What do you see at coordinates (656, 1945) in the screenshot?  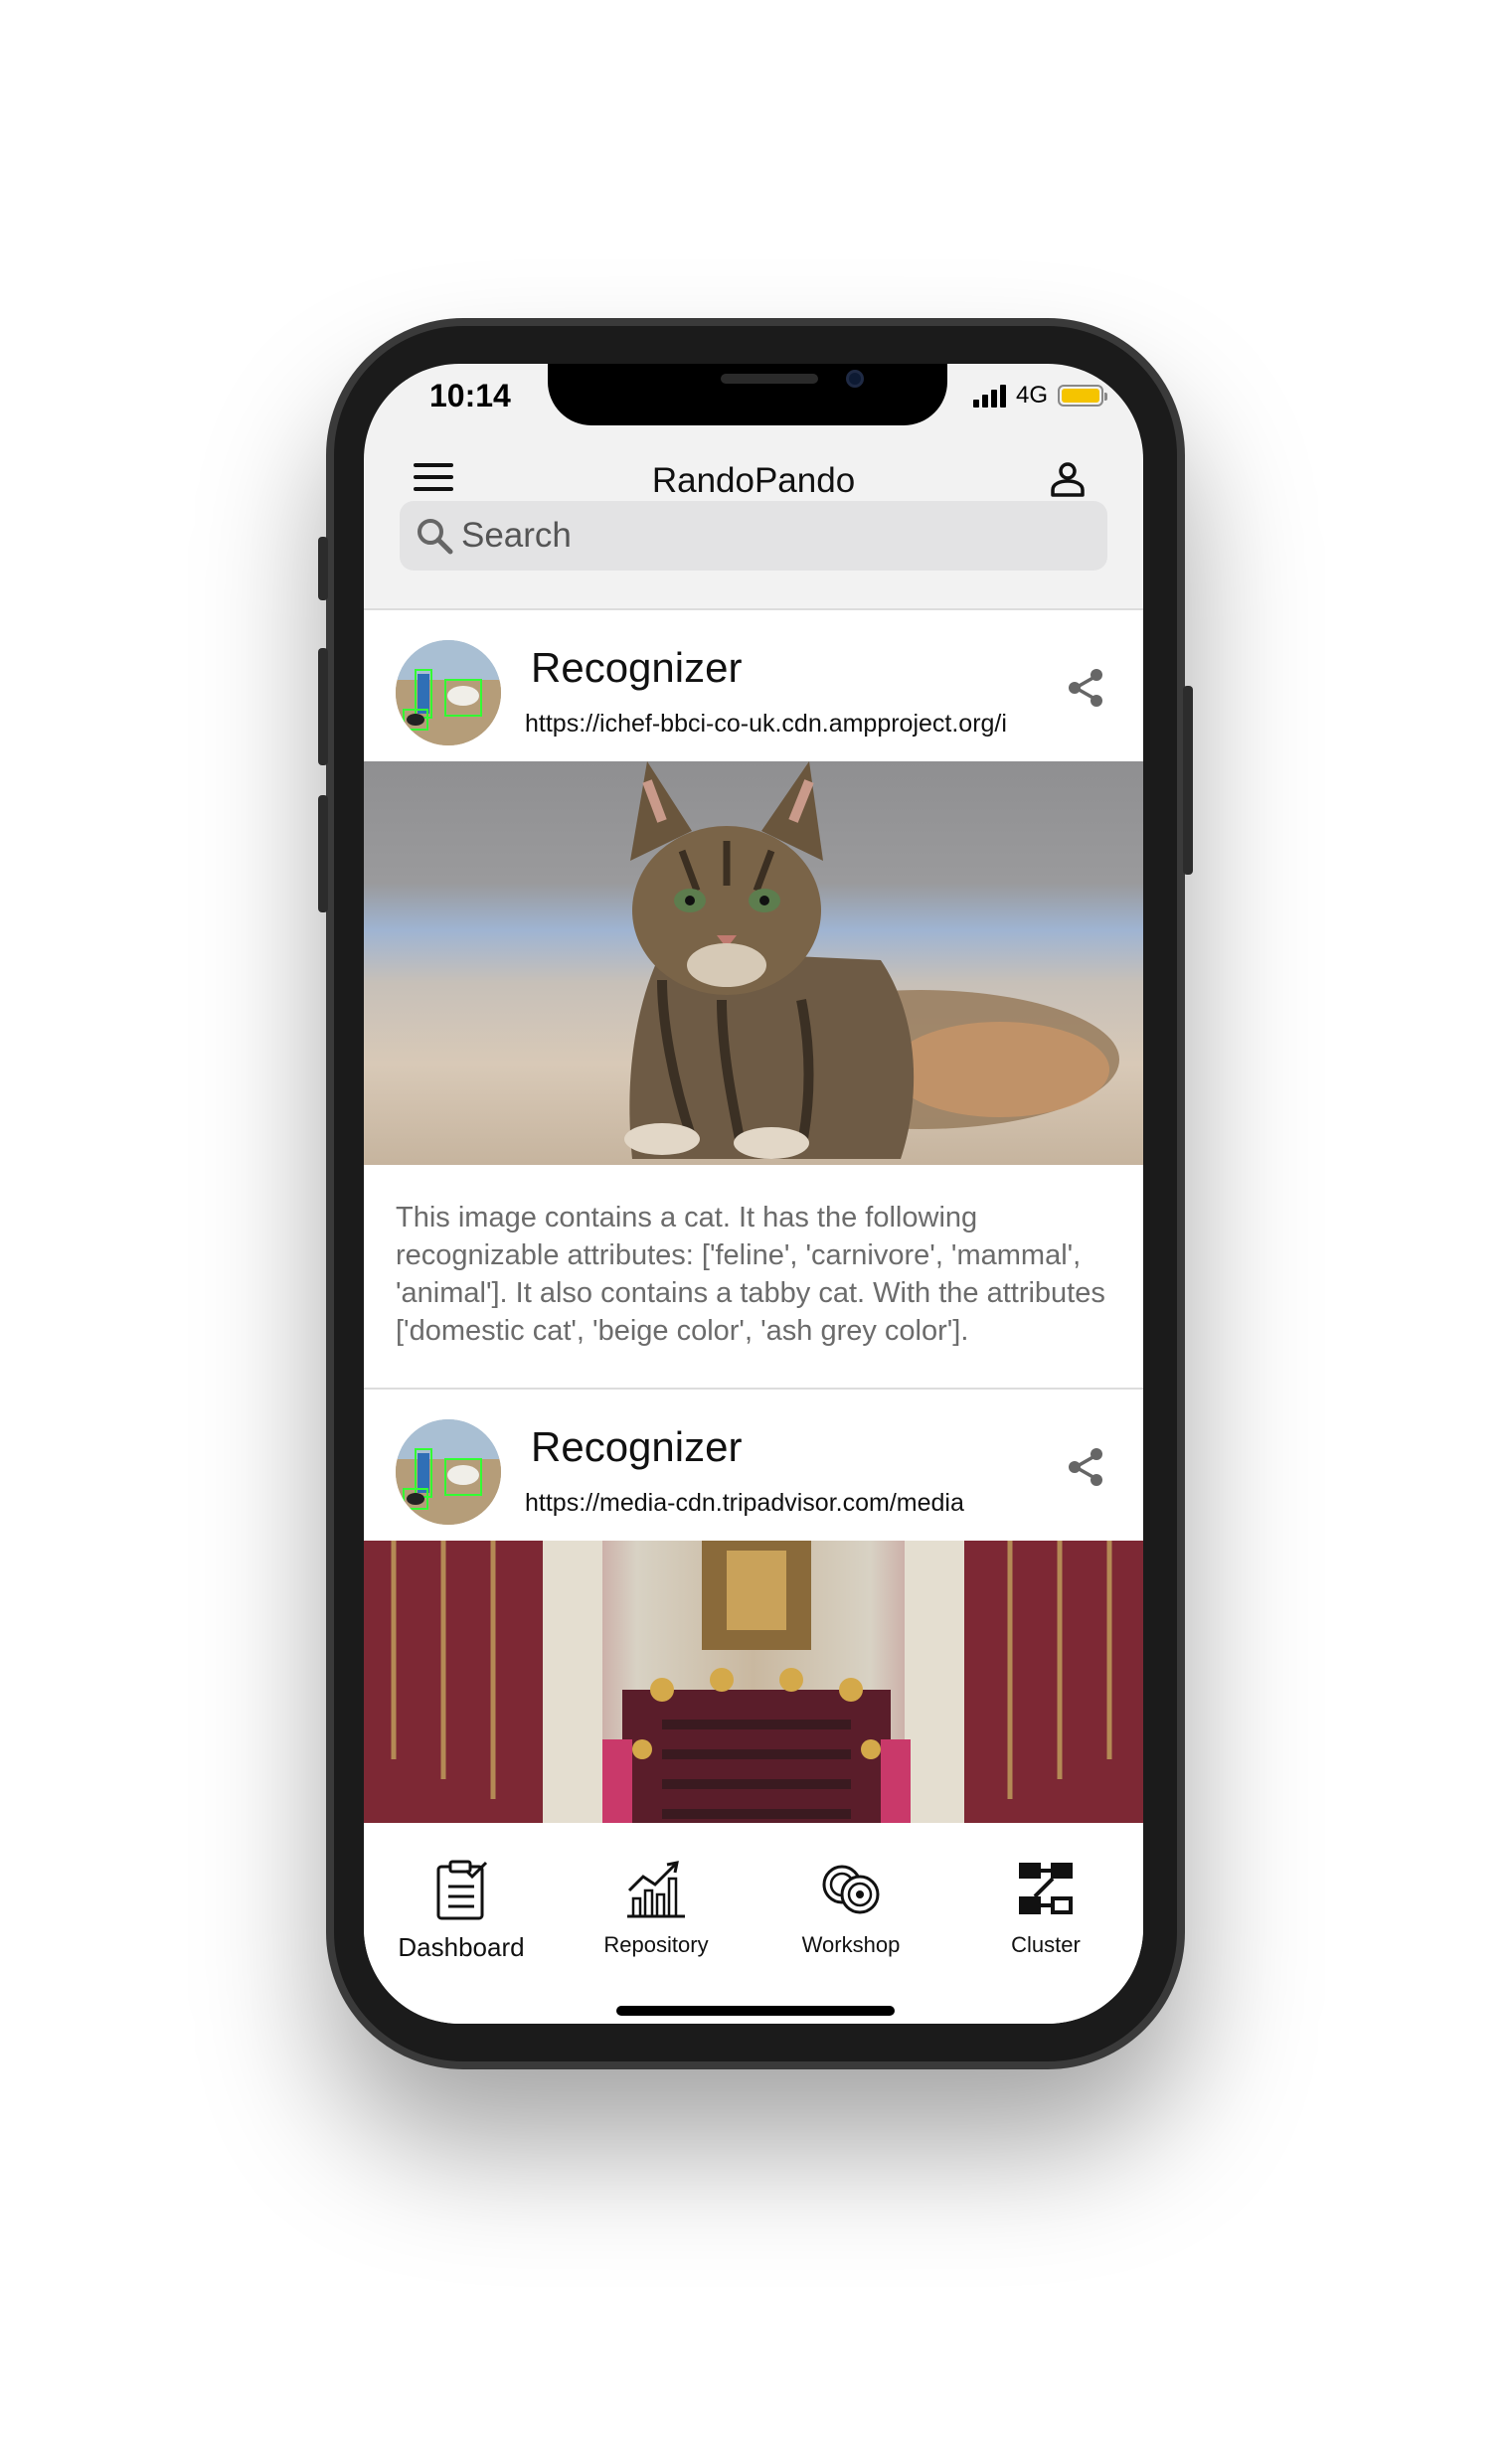 I see `nav-label: Repository` at bounding box center [656, 1945].